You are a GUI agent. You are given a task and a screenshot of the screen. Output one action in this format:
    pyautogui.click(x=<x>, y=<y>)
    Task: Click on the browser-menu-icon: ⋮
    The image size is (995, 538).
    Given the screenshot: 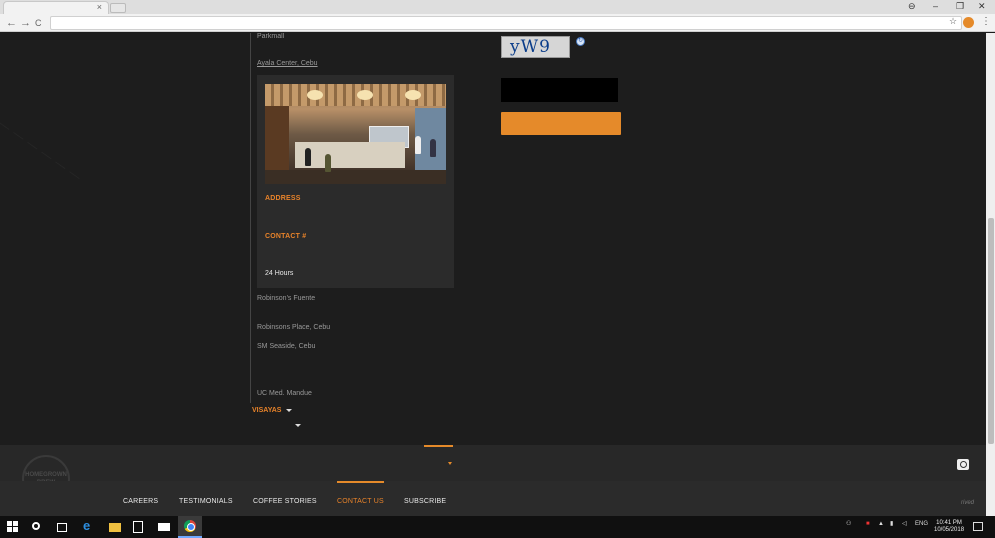 What is the action you would take?
    pyautogui.click(x=986, y=21)
    